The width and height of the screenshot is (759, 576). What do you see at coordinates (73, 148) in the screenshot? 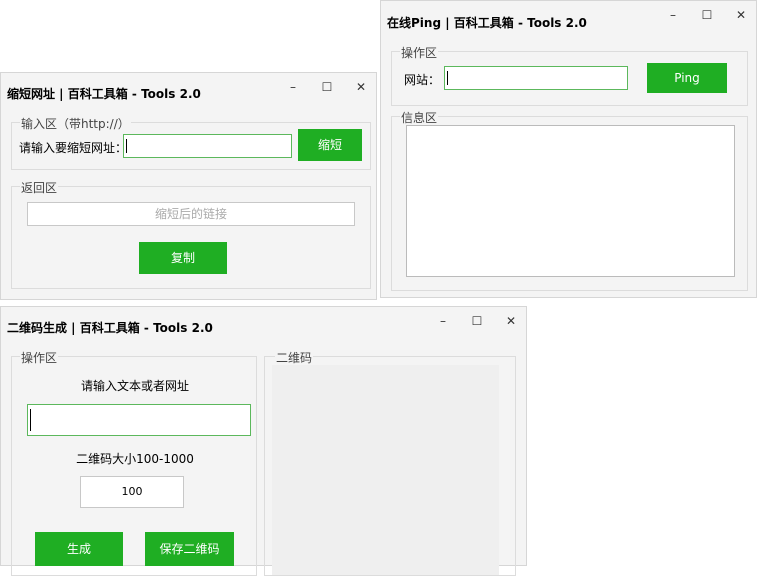
I see `url-label: 请输入要缩短网址：` at bounding box center [73, 148].